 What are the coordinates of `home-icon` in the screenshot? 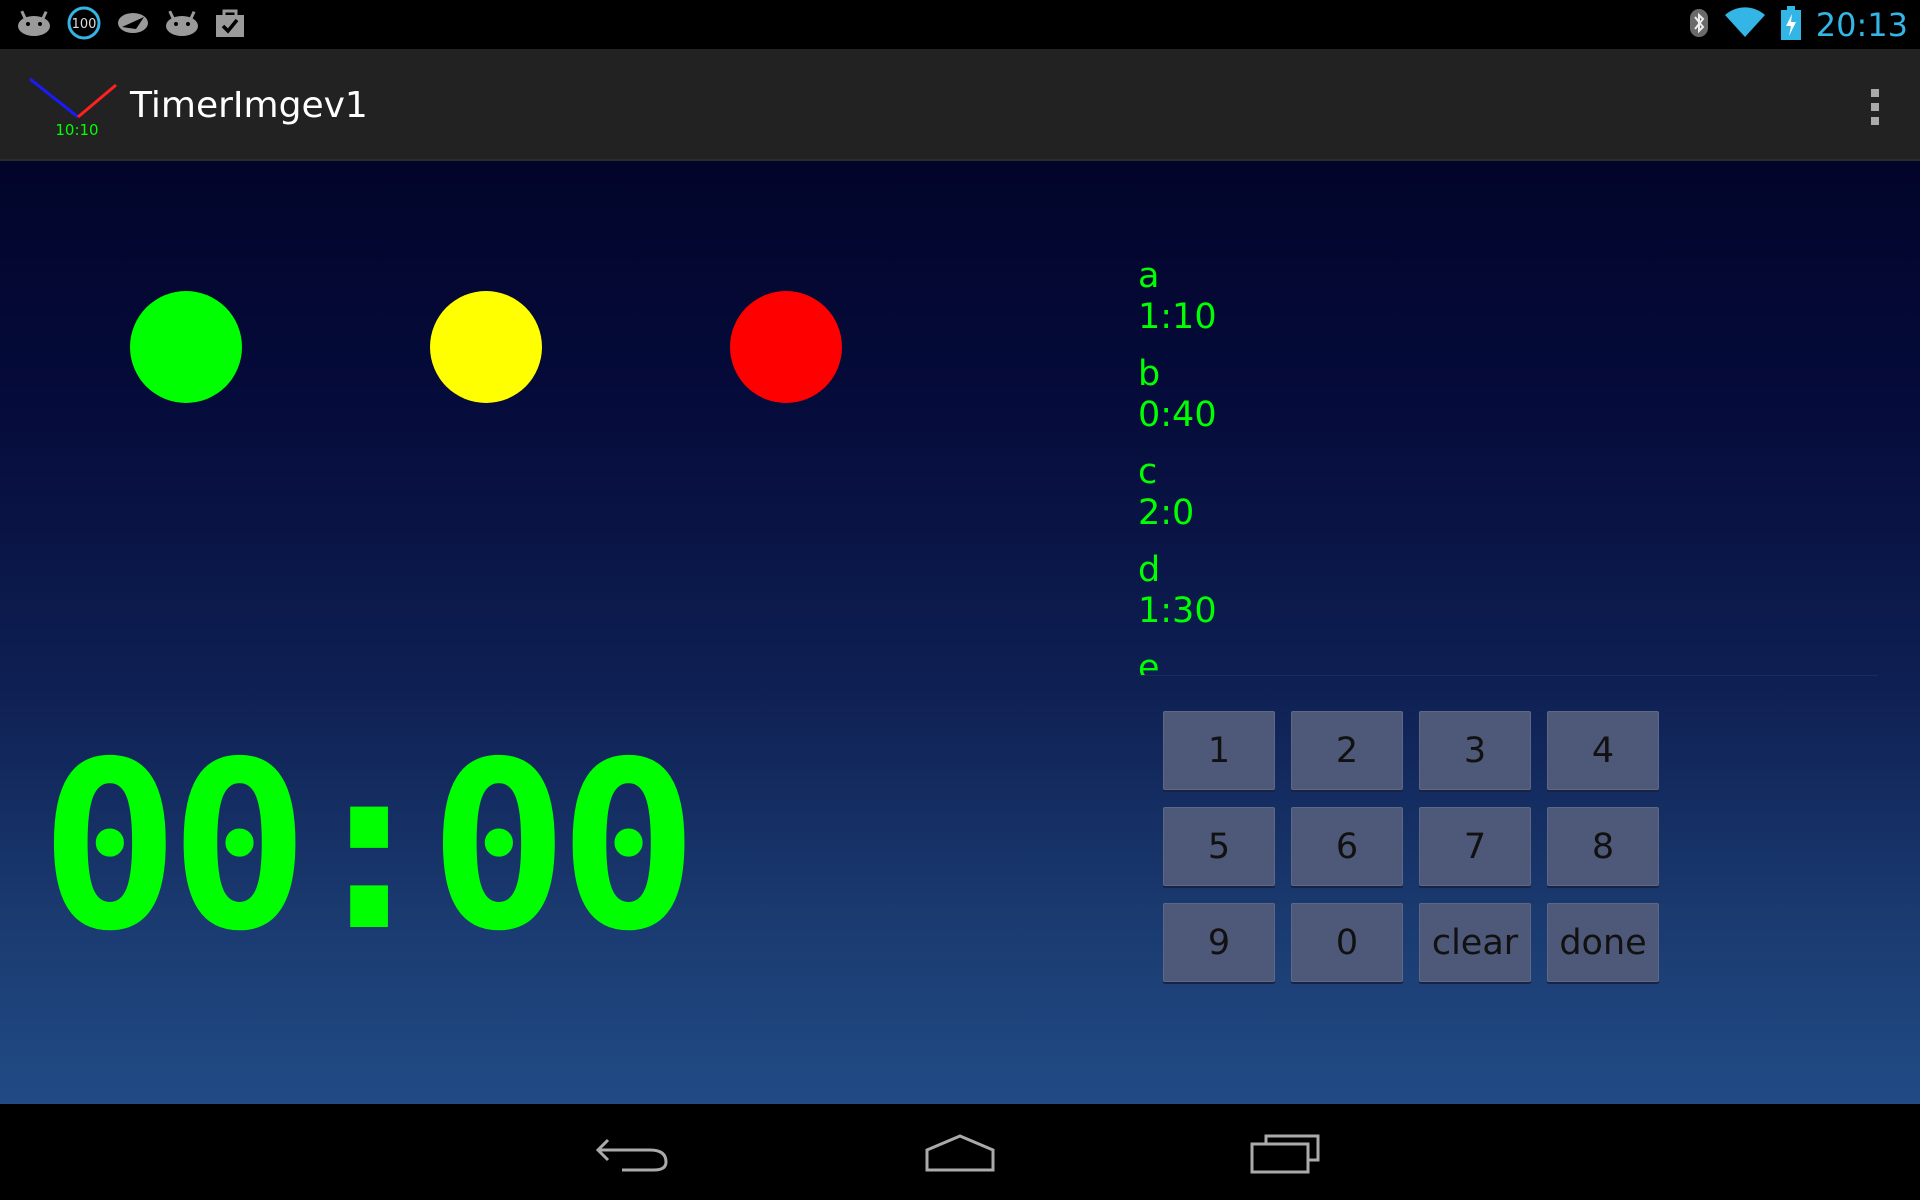 It's located at (960, 1152).